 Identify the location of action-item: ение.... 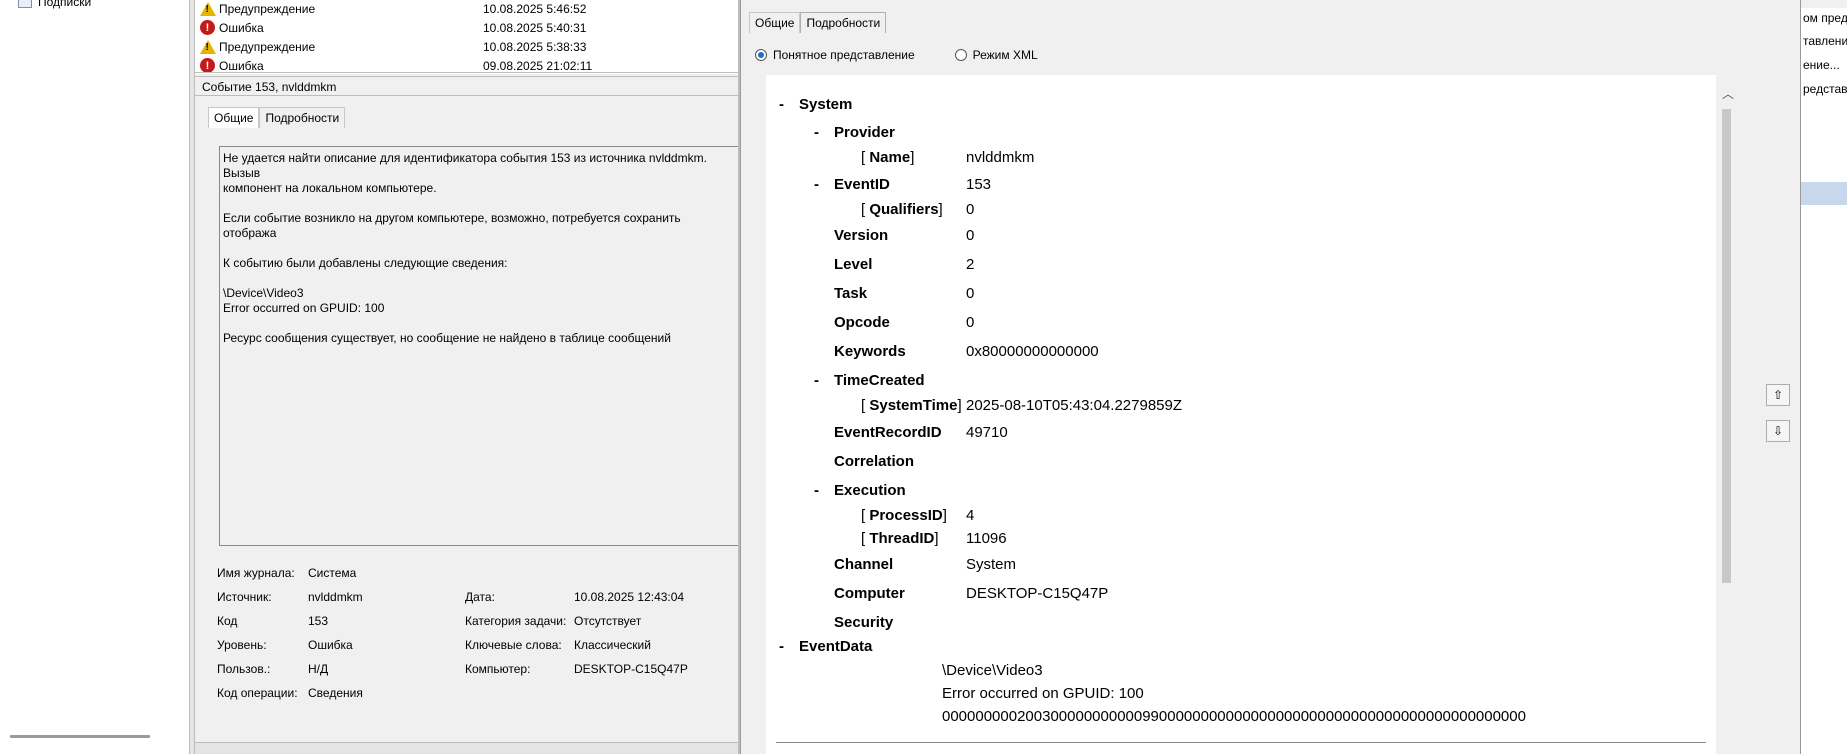
(1821, 65).